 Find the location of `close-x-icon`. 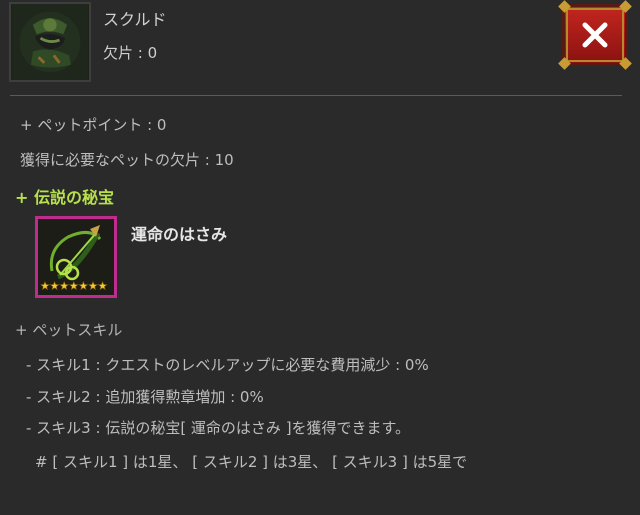

close-x-icon is located at coordinates (595, 35).